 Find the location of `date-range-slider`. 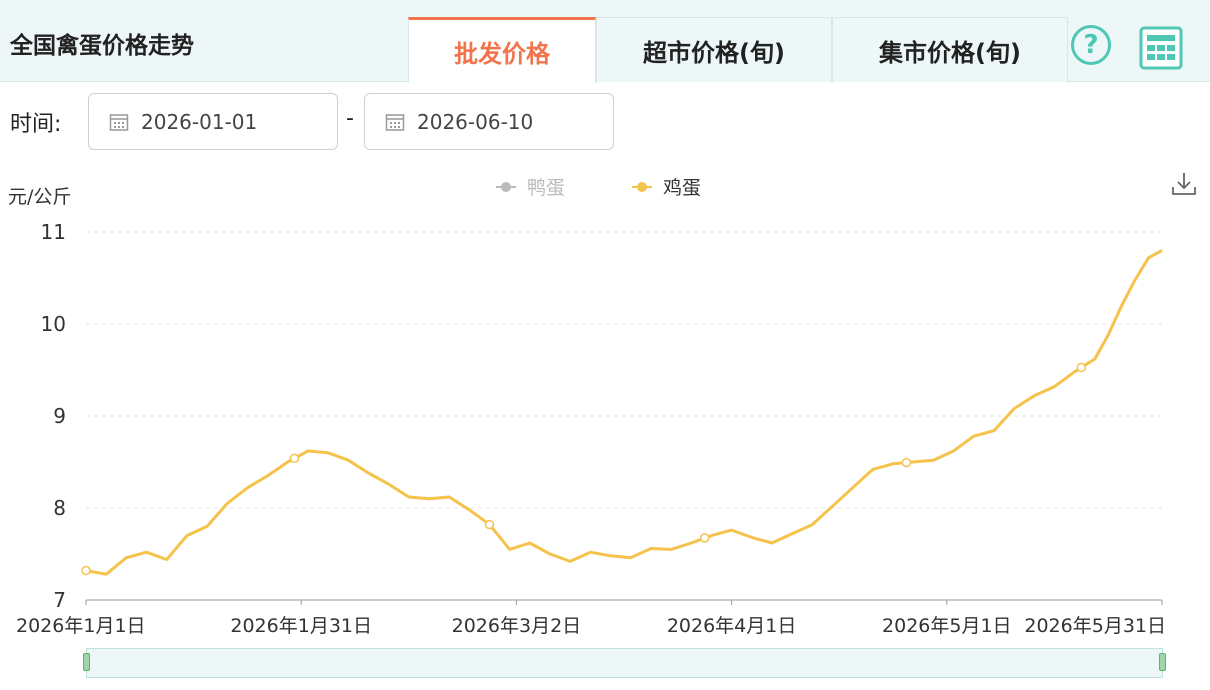

date-range-slider is located at coordinates (624, 663).